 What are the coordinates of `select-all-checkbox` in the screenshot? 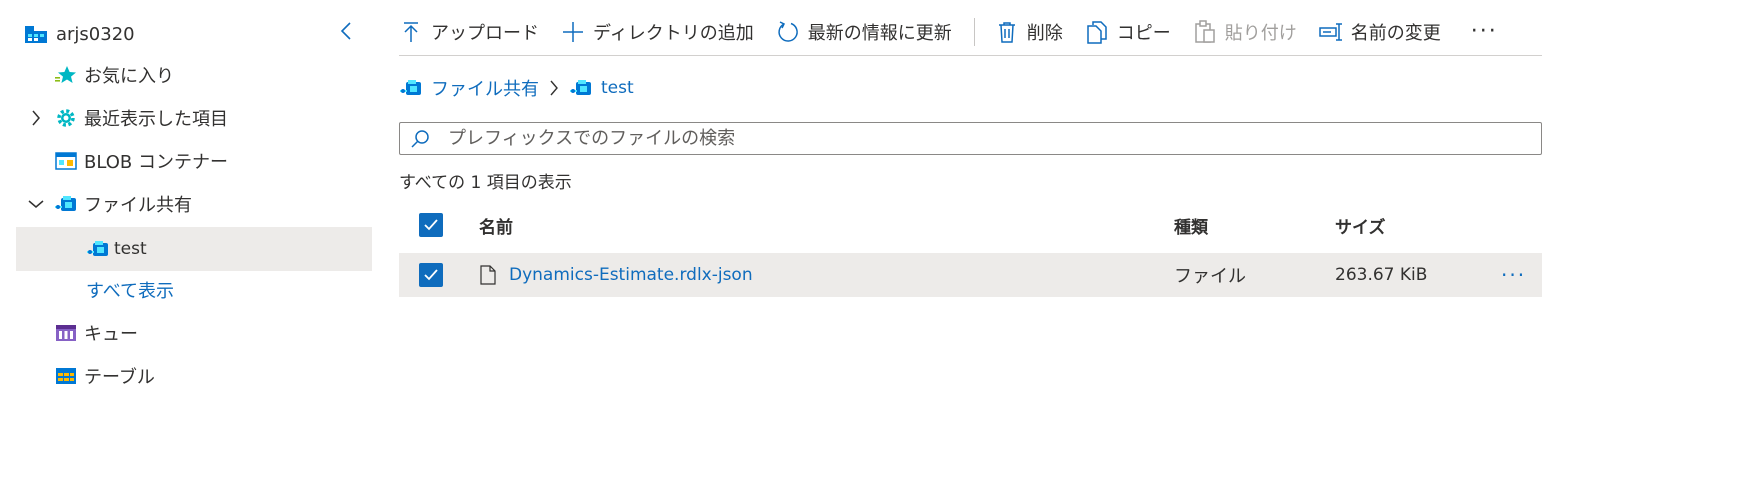 It's located at (431, 225).